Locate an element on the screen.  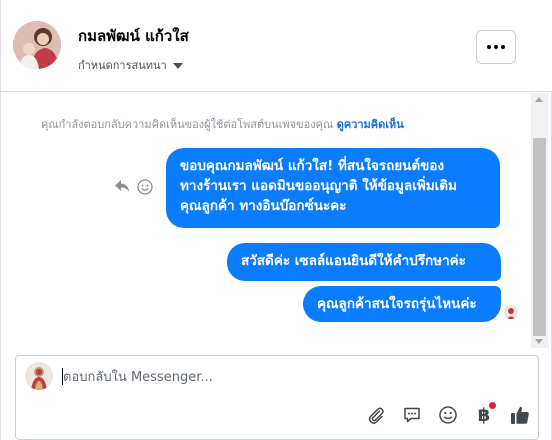
vertical-scrollbar is located at coordinates (539, 220).